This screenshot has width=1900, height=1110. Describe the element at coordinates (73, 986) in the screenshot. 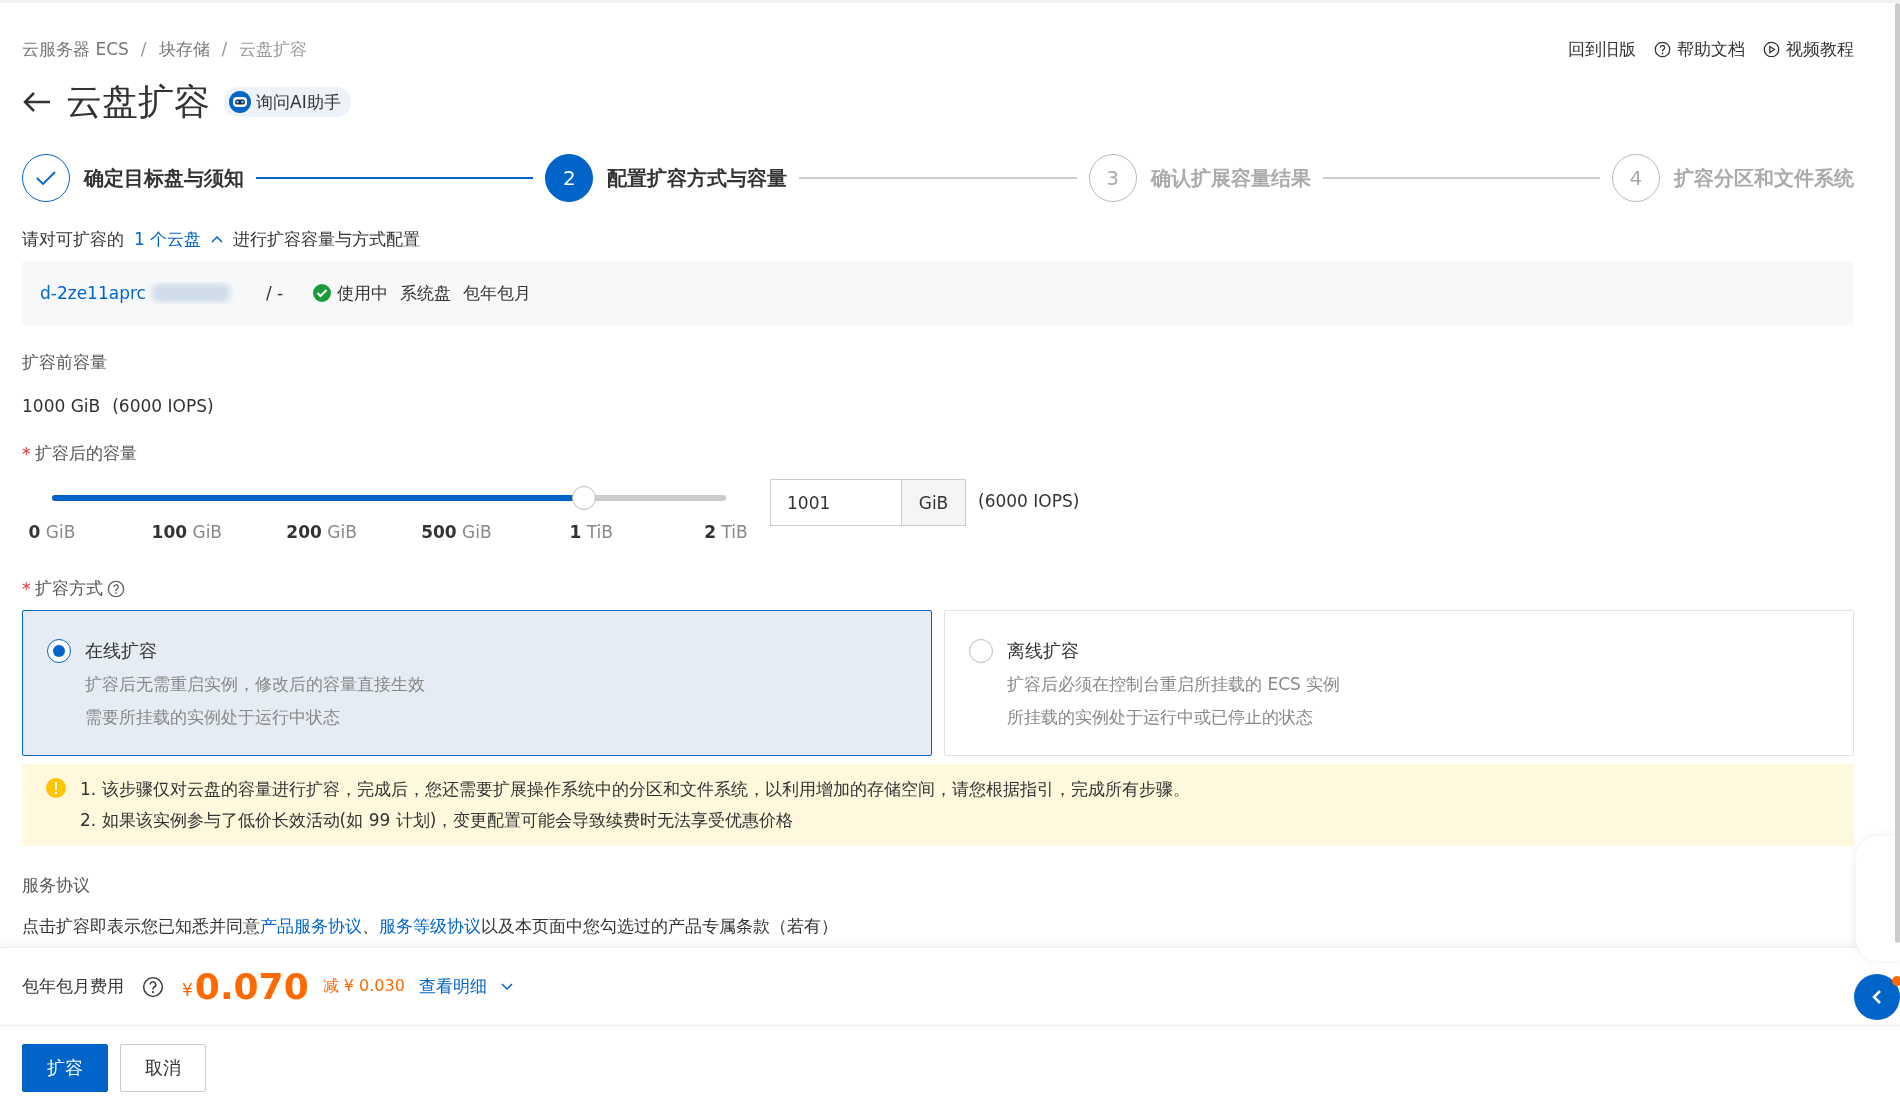

I see `fee-label: 包年包月费用` at that location.